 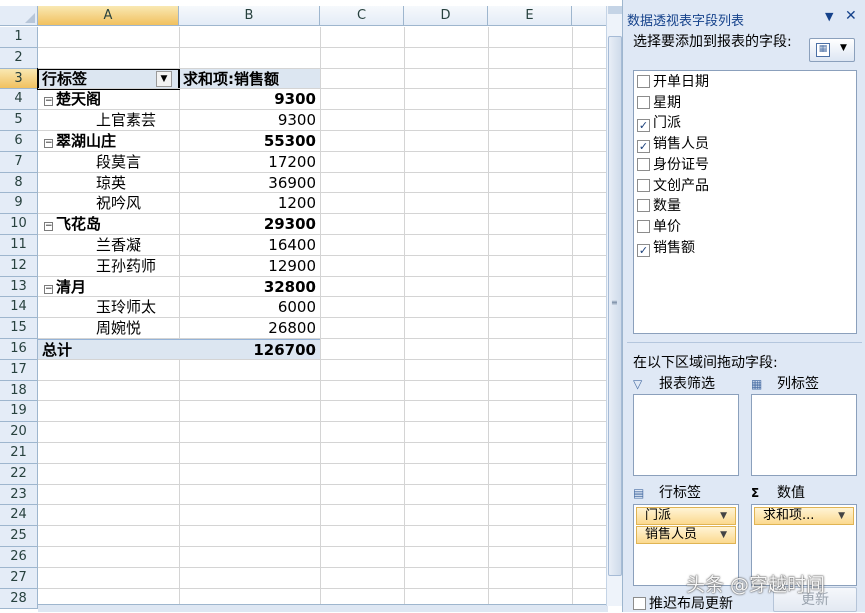 What do you see at coordinates (829, 16) in the screenshot?
I see `pane-options-dropdown-icon: ▼` at bounding box center [829, 16].